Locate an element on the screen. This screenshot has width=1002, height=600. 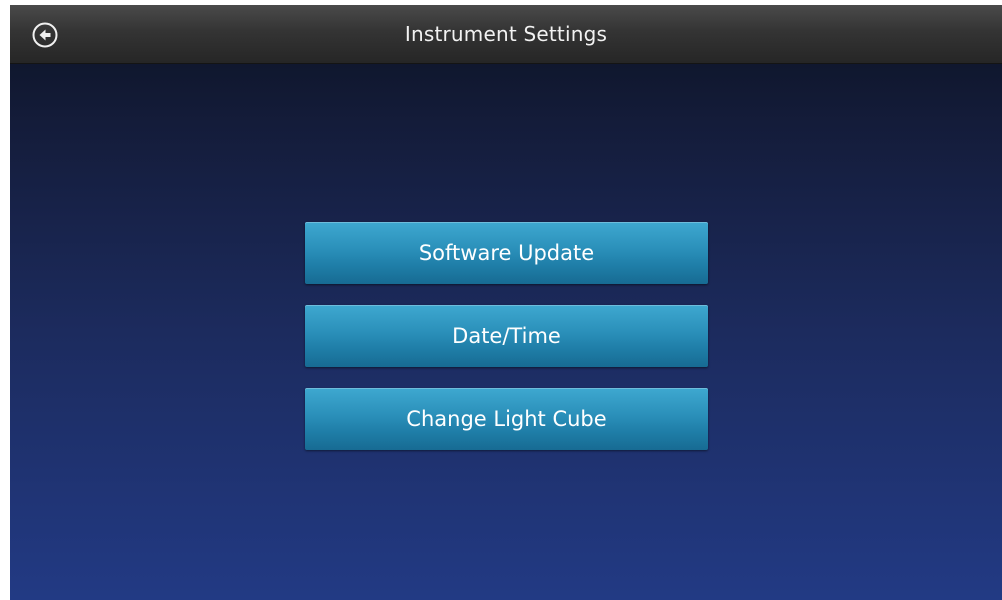
title-bar: Instrument Settings is located at coordinates (506, 34).